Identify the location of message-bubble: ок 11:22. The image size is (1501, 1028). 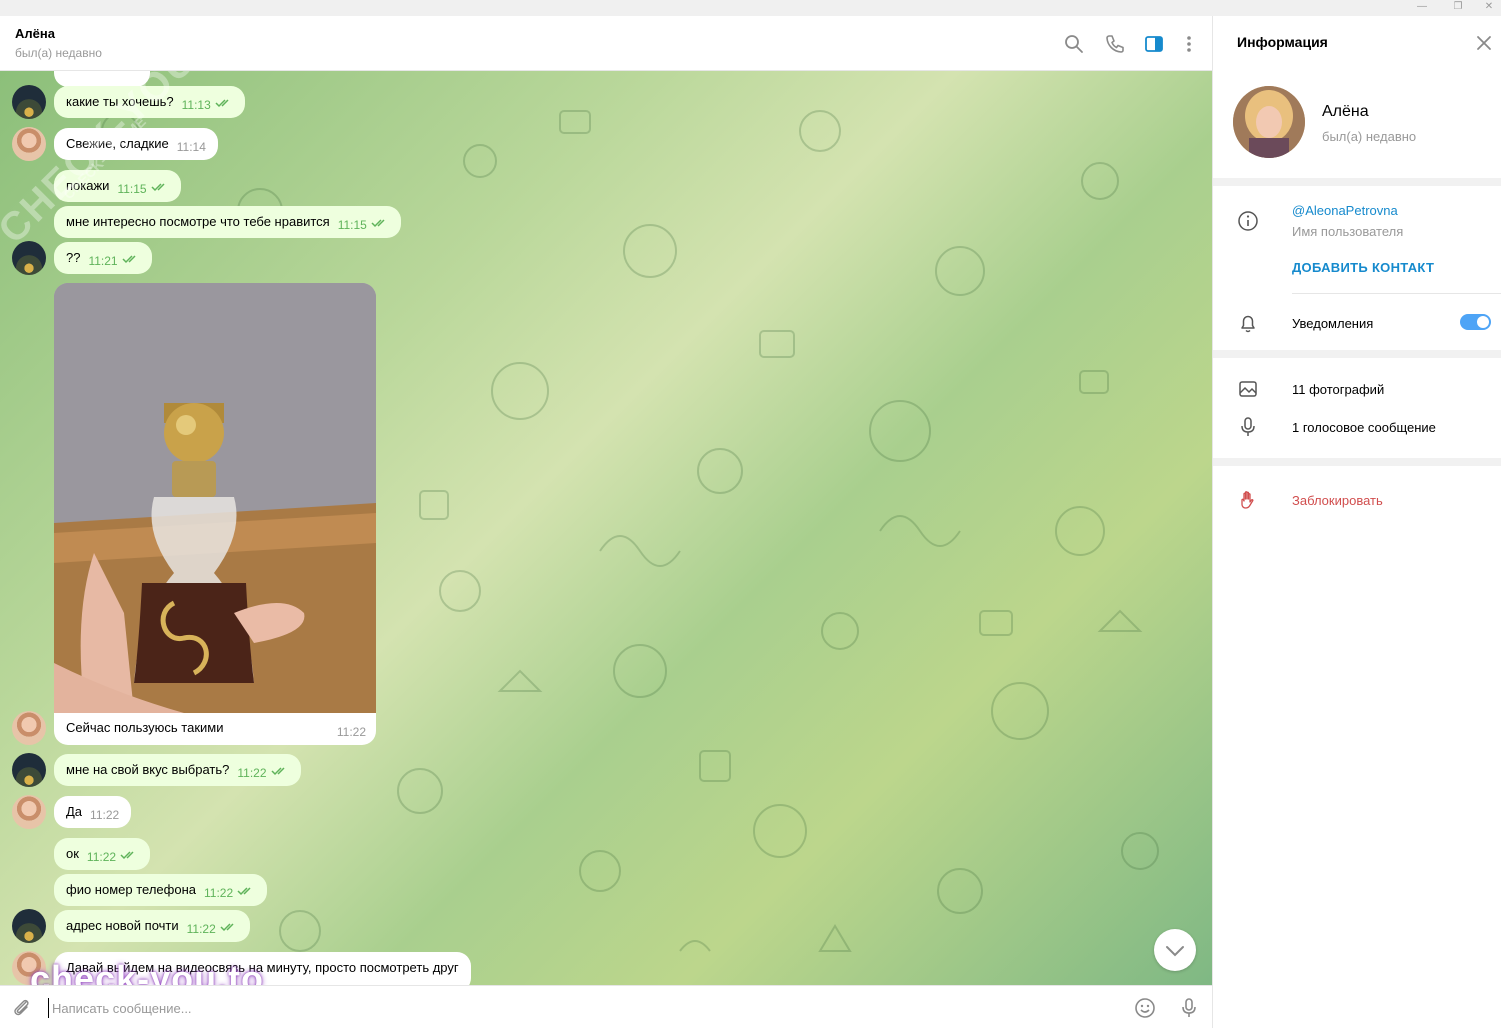
(102, 854).